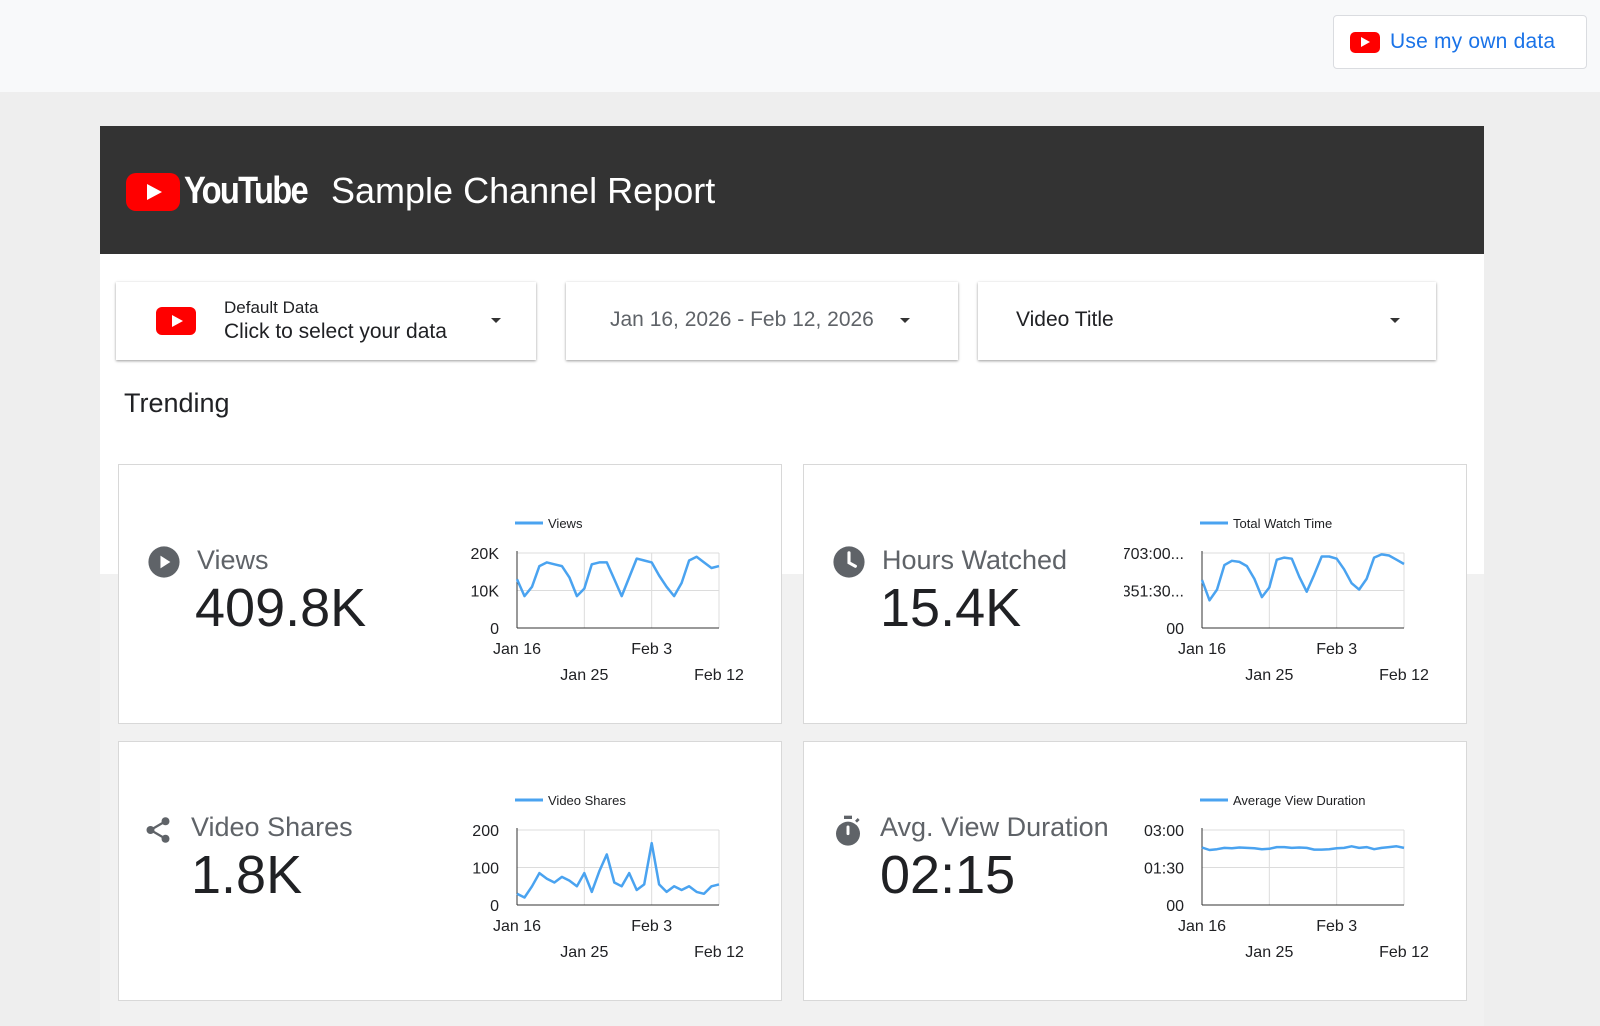 The image size is (1600, 1026). Describe the element at coordinates (742, 319) in the screenshot. I see `date-range-value: Jan 16, 2026 - Feb 12, 2026` at that location.